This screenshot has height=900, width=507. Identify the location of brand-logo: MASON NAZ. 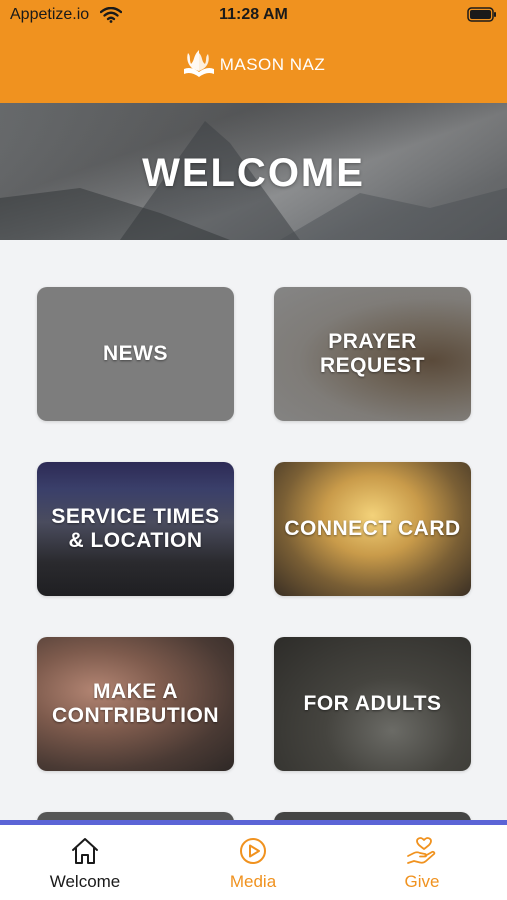
(253, 65).